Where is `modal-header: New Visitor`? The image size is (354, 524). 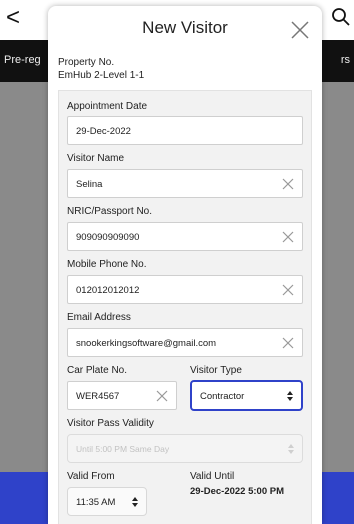
modal-header: New Visitor is located at coordinates (185, 29).